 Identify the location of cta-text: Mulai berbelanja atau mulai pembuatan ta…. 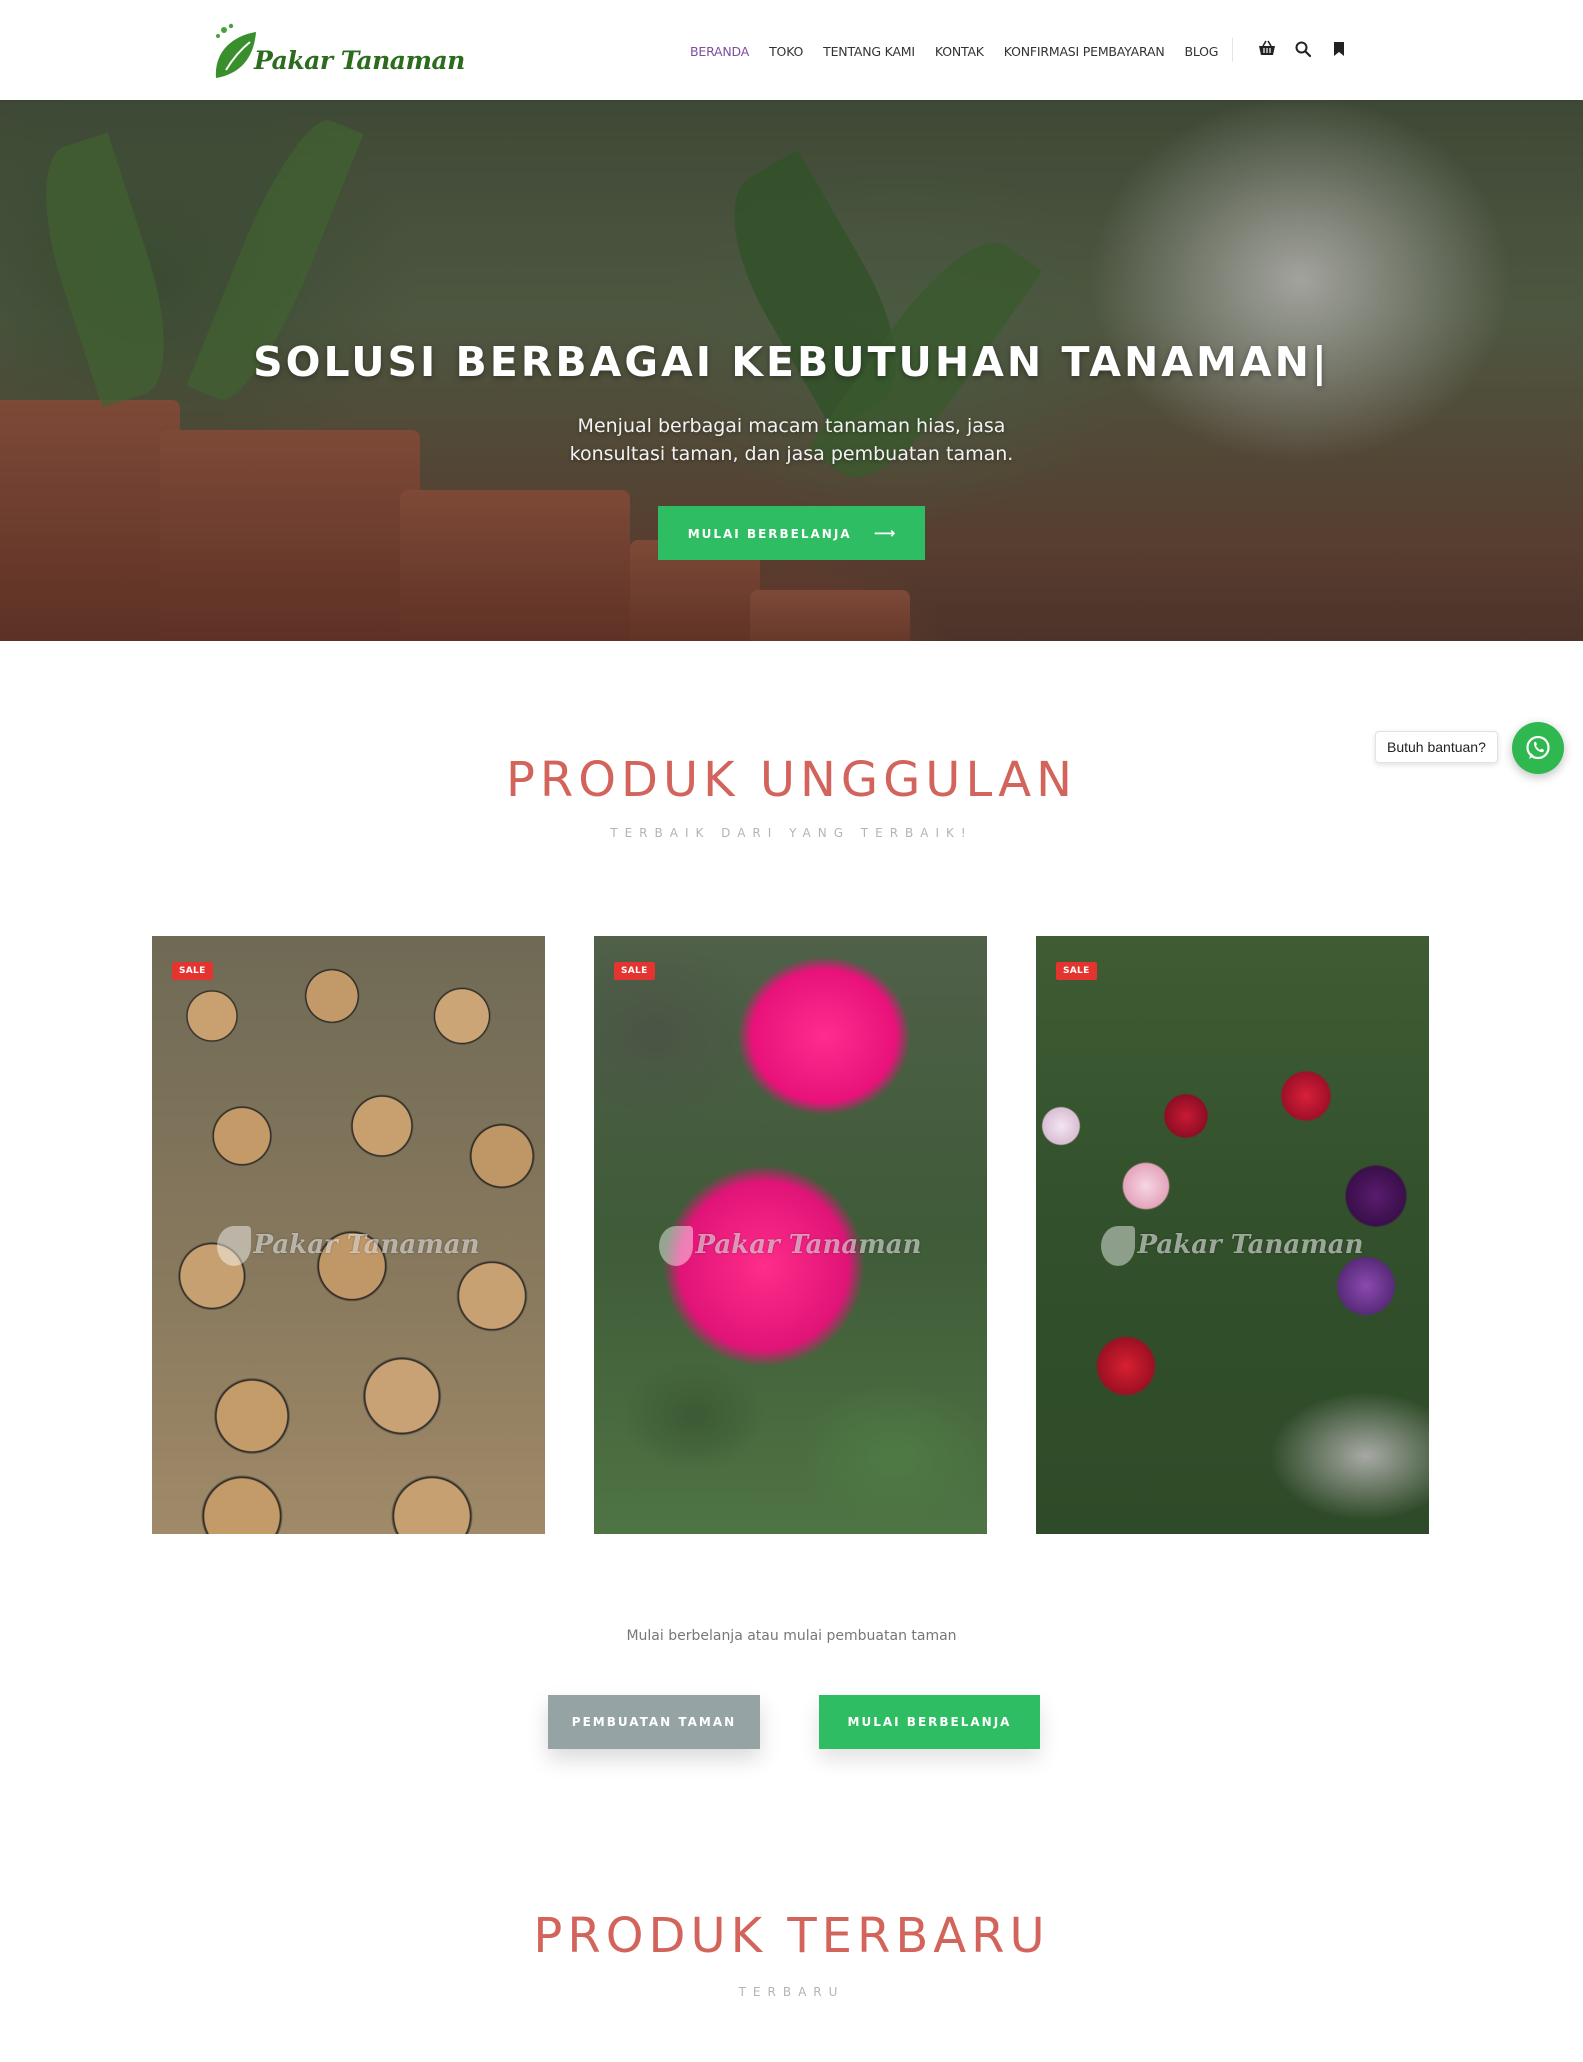
(791, 1636).